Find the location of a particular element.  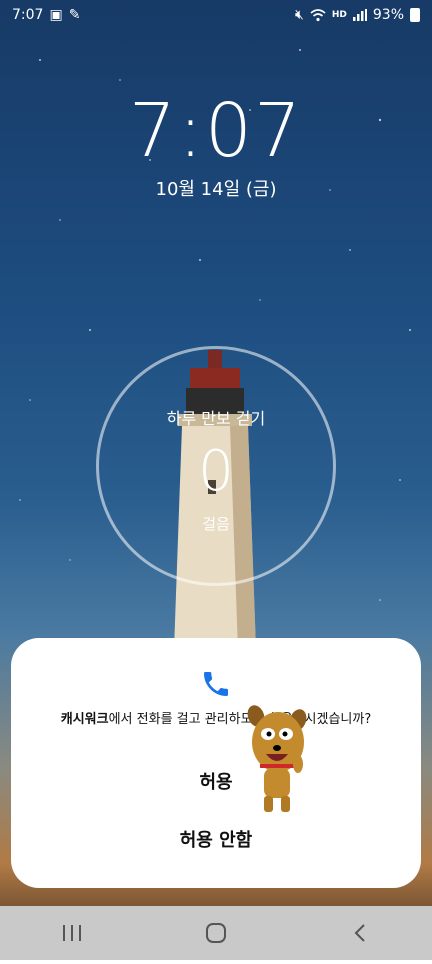

allow-button: 허용 is located at coordinates (216, 781).